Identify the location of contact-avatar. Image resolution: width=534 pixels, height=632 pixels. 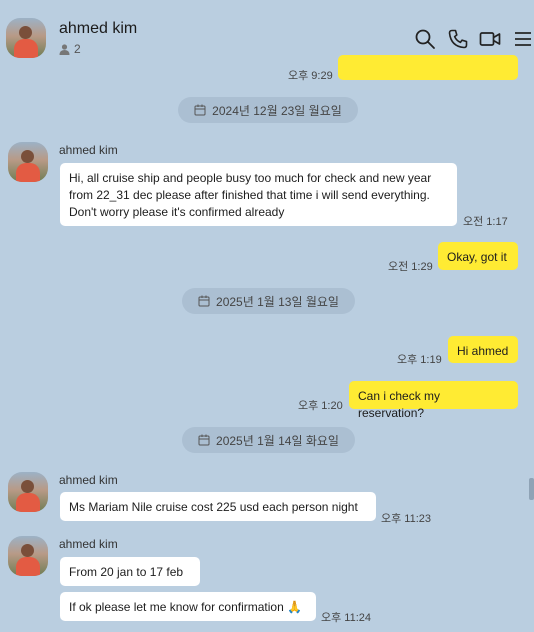
(26, 38).